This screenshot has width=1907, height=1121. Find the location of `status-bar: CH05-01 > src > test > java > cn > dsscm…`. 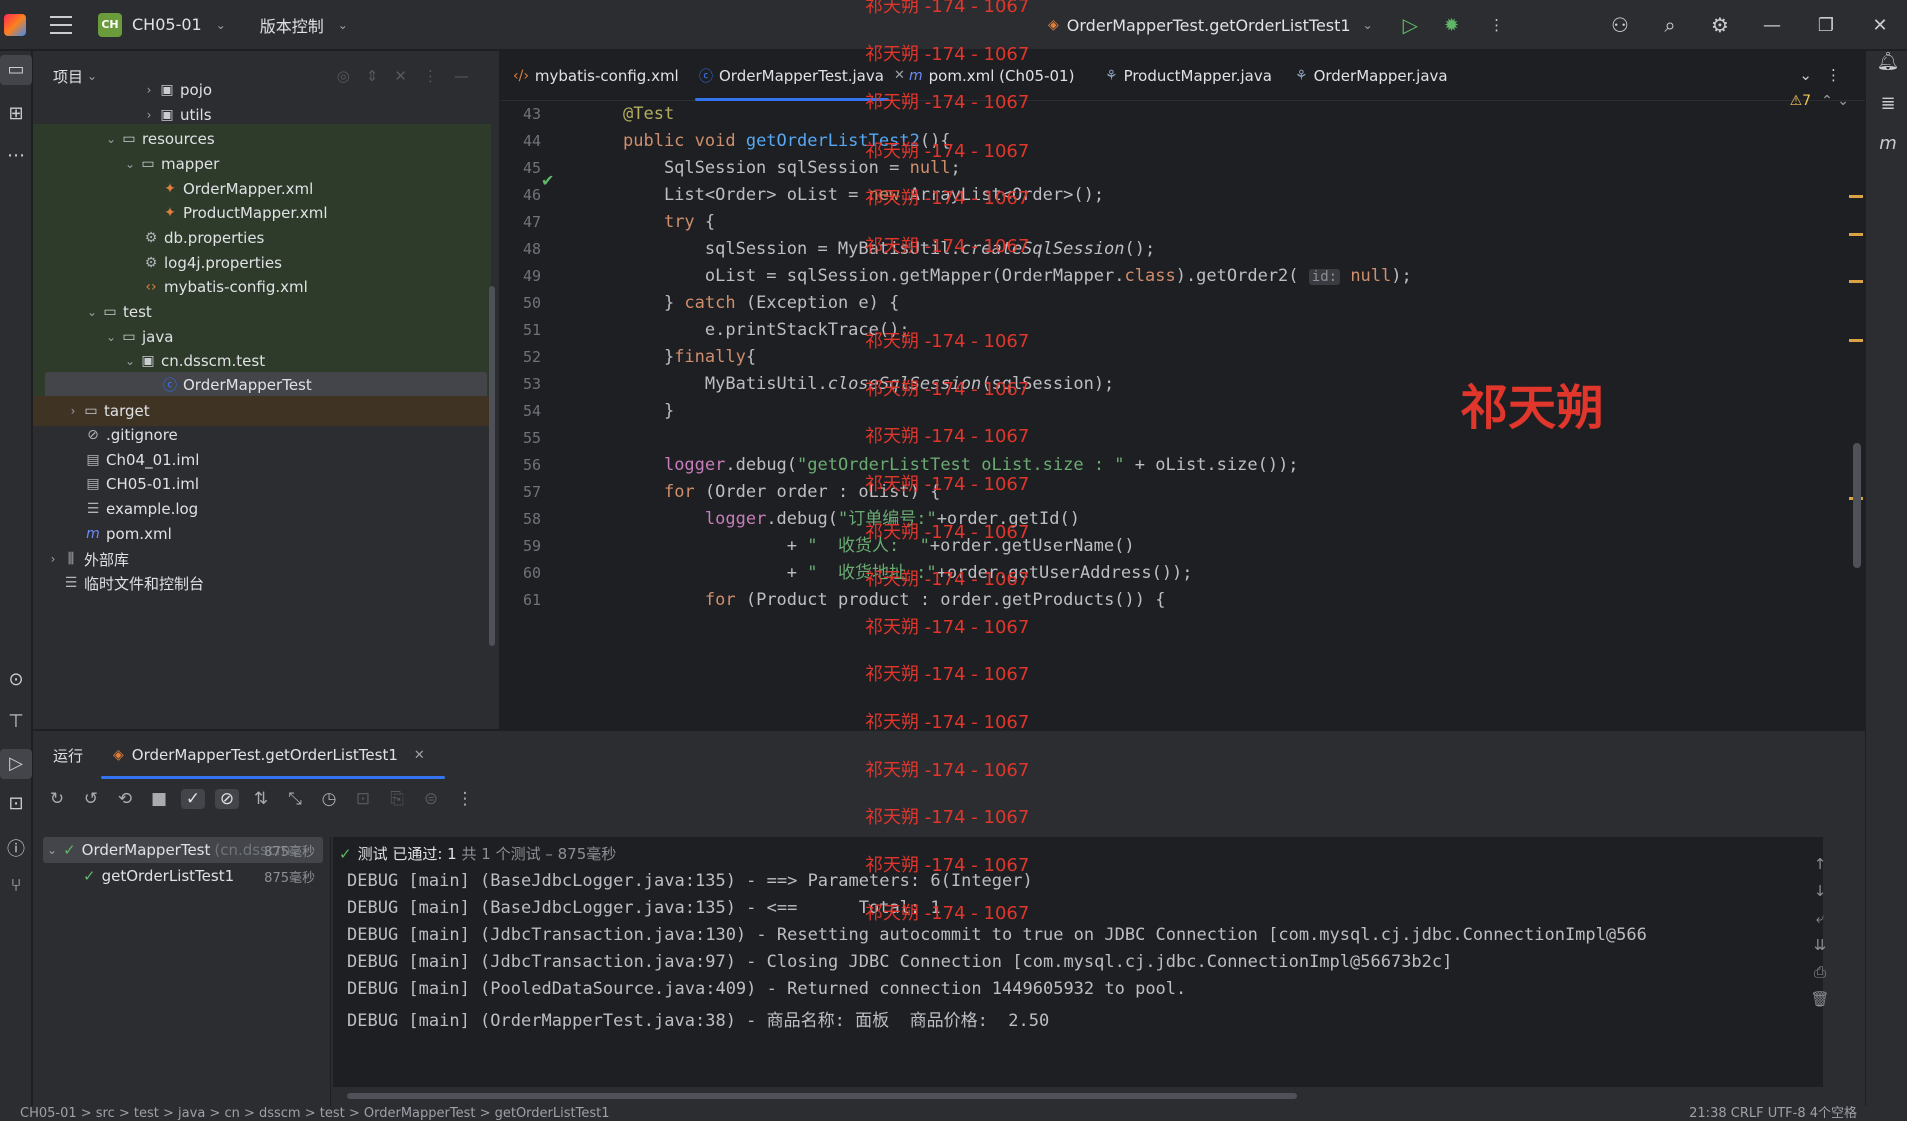

status-bar: CH05-01 > src > test > java > cn > dsscm… is located at coordinates (953, 1113).